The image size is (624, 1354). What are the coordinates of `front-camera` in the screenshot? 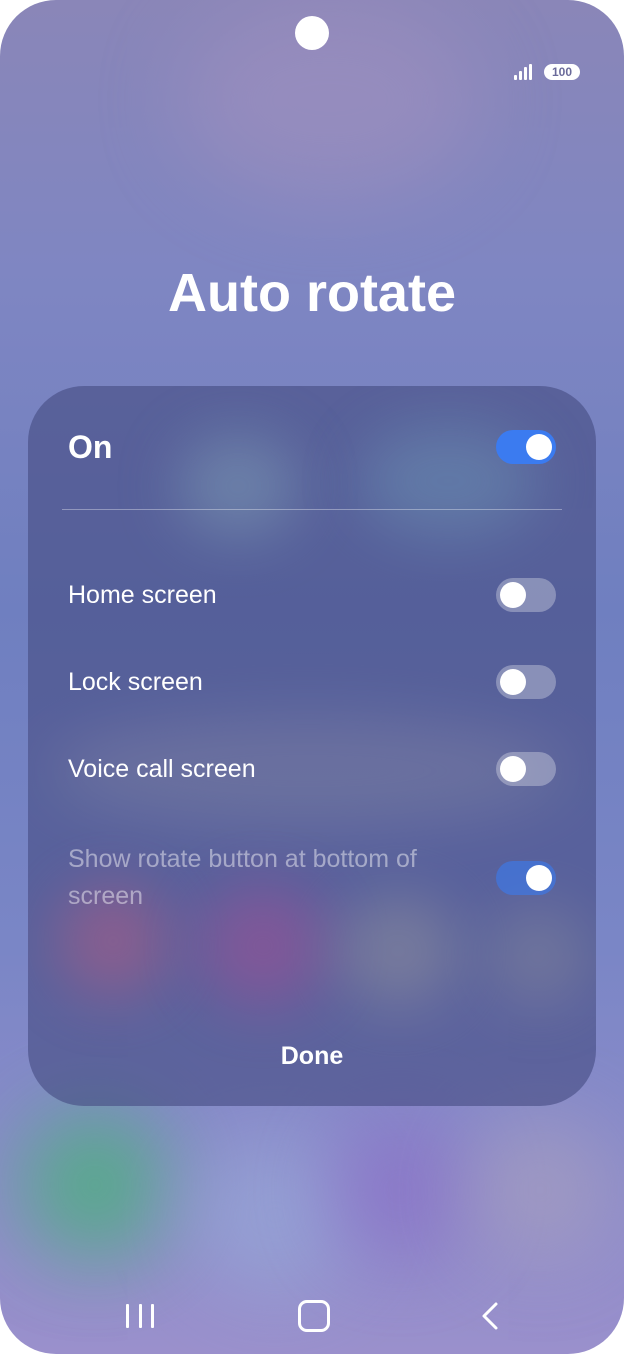 It's located at (312, 33).